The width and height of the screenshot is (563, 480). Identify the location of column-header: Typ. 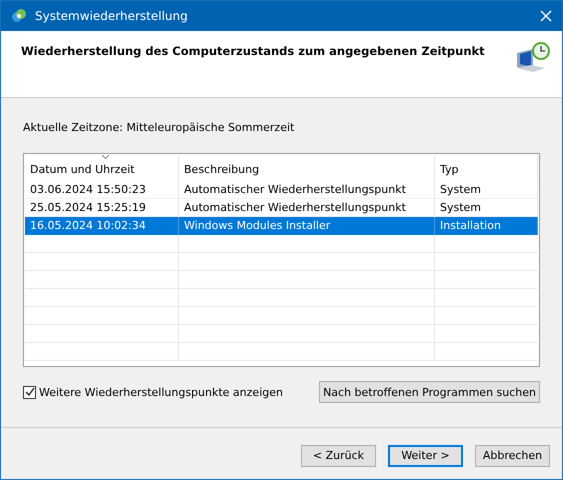
(486, 168).